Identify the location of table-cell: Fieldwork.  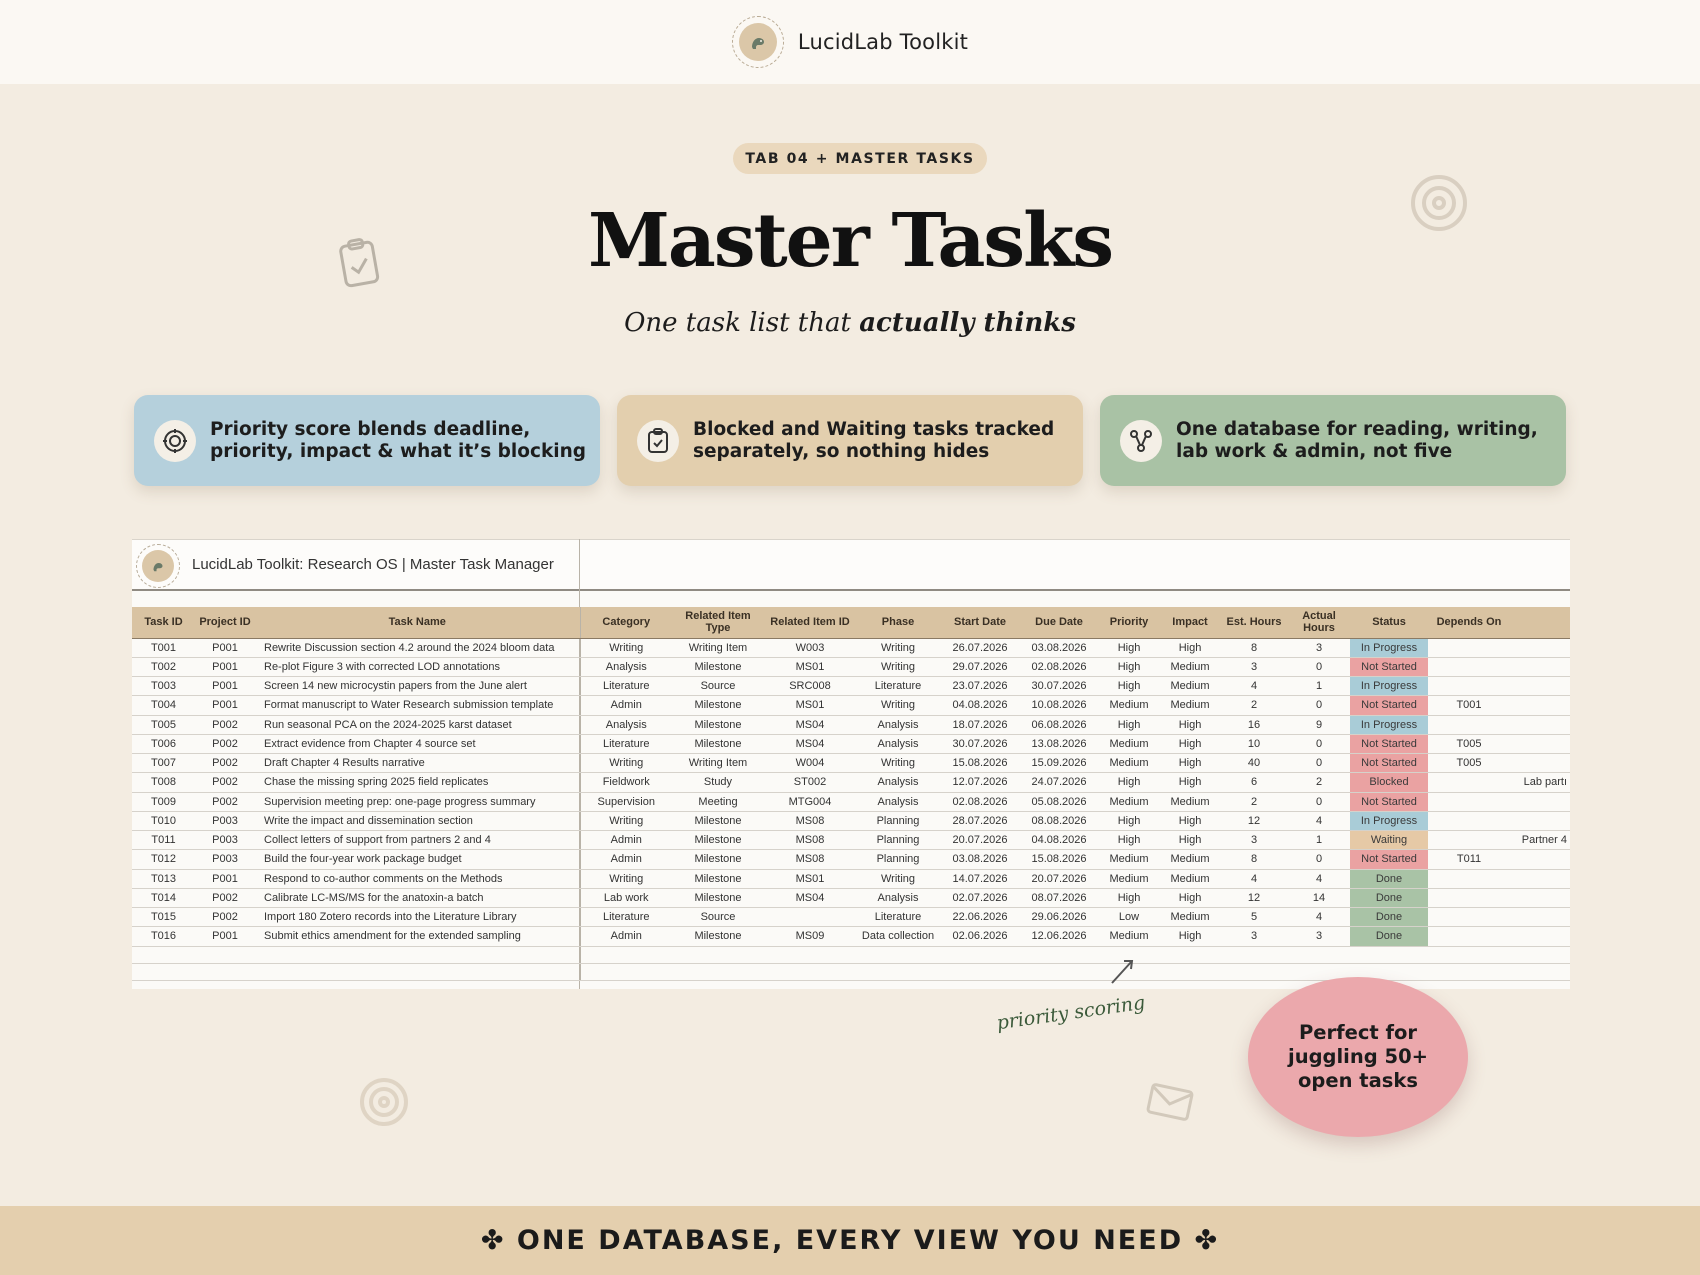
(626, 782).